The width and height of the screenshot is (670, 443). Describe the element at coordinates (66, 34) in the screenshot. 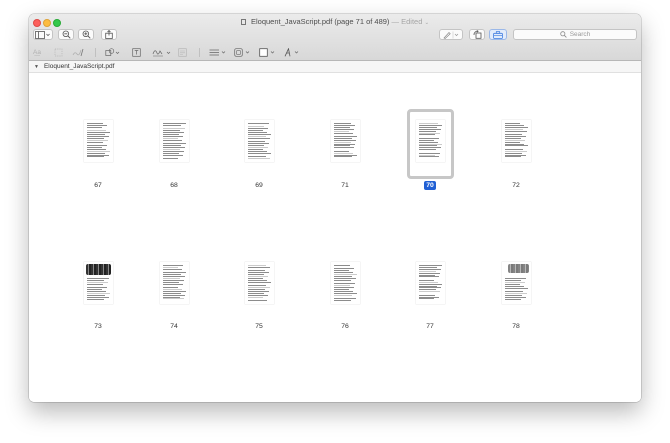

I see `zoom-out-button` at that location.